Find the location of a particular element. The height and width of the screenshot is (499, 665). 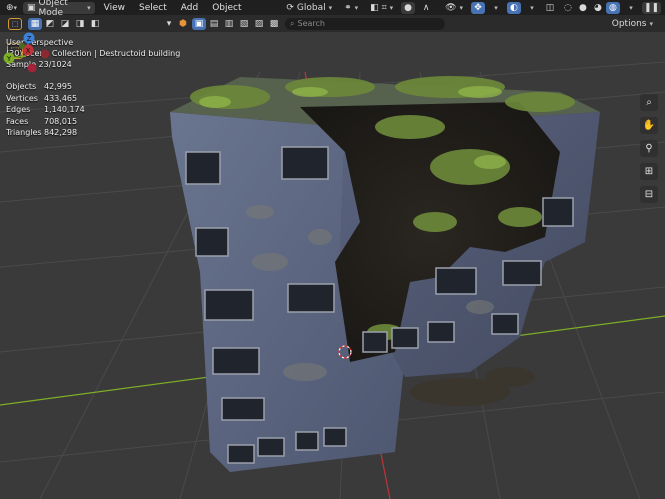

curve-icon: ▤ is located at coordinates (214, 23).